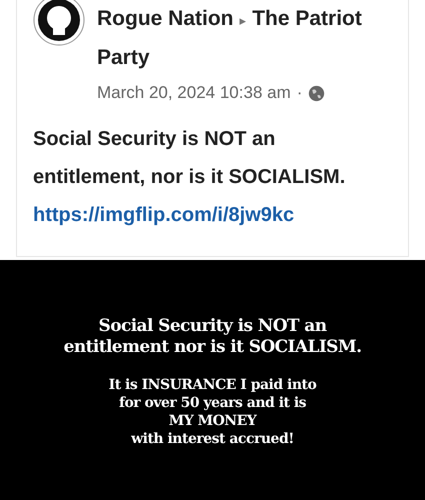 The width and height of the screenshot is (425, 500). Describe the element at coordinates (214, 215) in the screenshot. I see `post-link: https://imgflip.com/i/8jw9kc` at that location.